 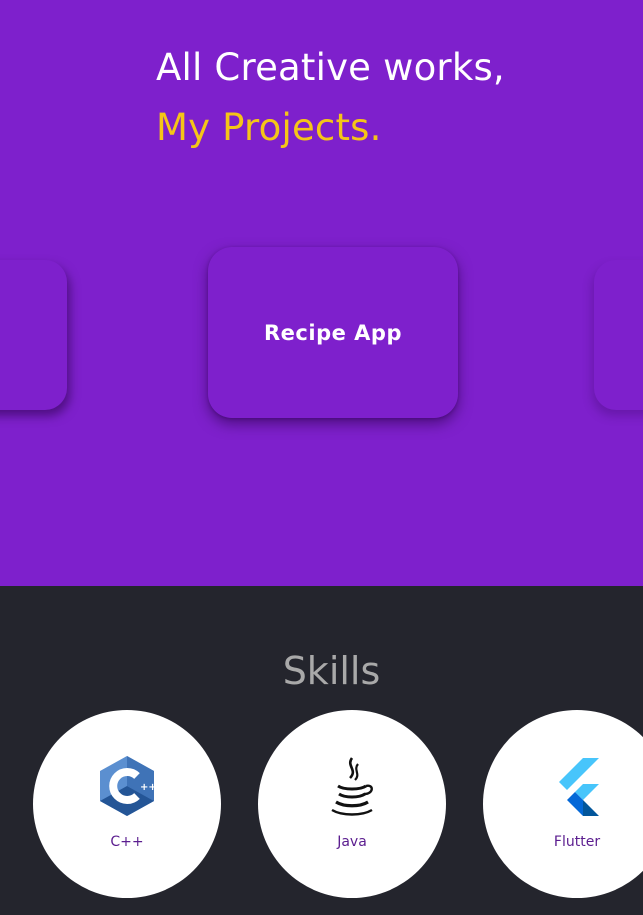 I want to click on skill-item-flutter: Flutter, so click(x=563, y=804).